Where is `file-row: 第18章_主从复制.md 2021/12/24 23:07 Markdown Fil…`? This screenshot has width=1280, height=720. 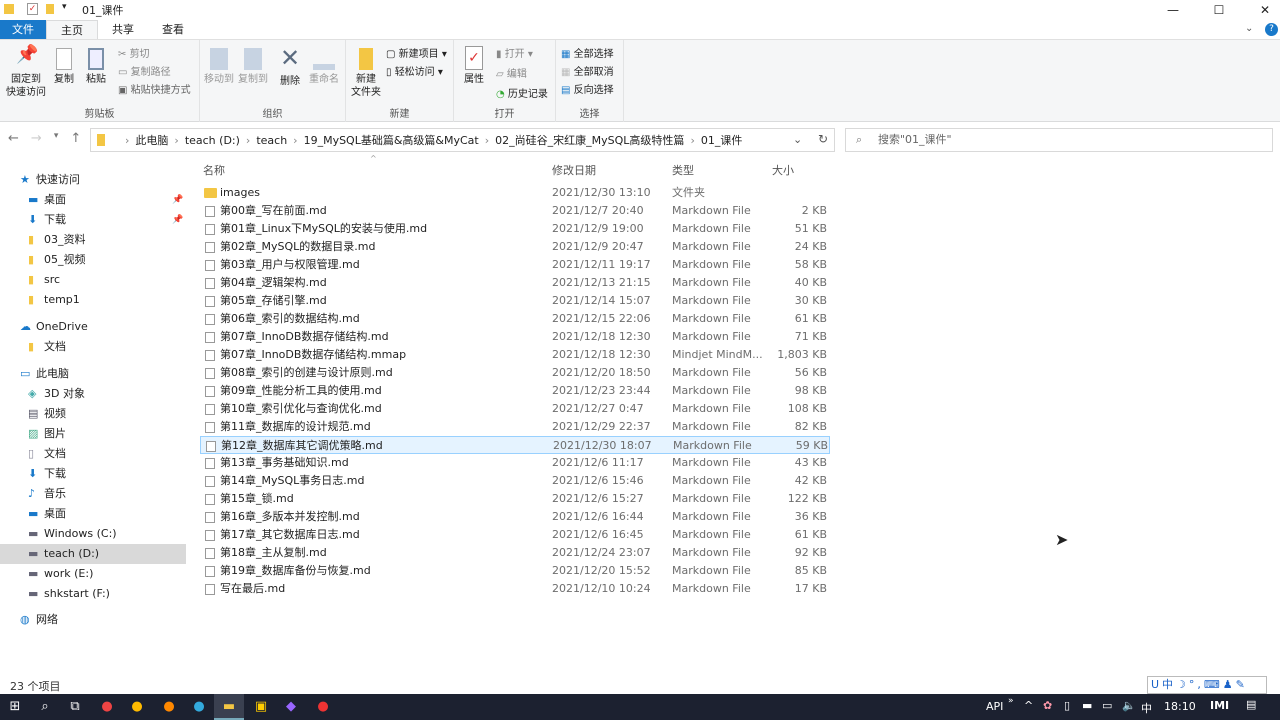 file-row: 第18章_主从复制.md 2021/12/24 23:07 Markdown Fil… is located at coordinates (515, 553).